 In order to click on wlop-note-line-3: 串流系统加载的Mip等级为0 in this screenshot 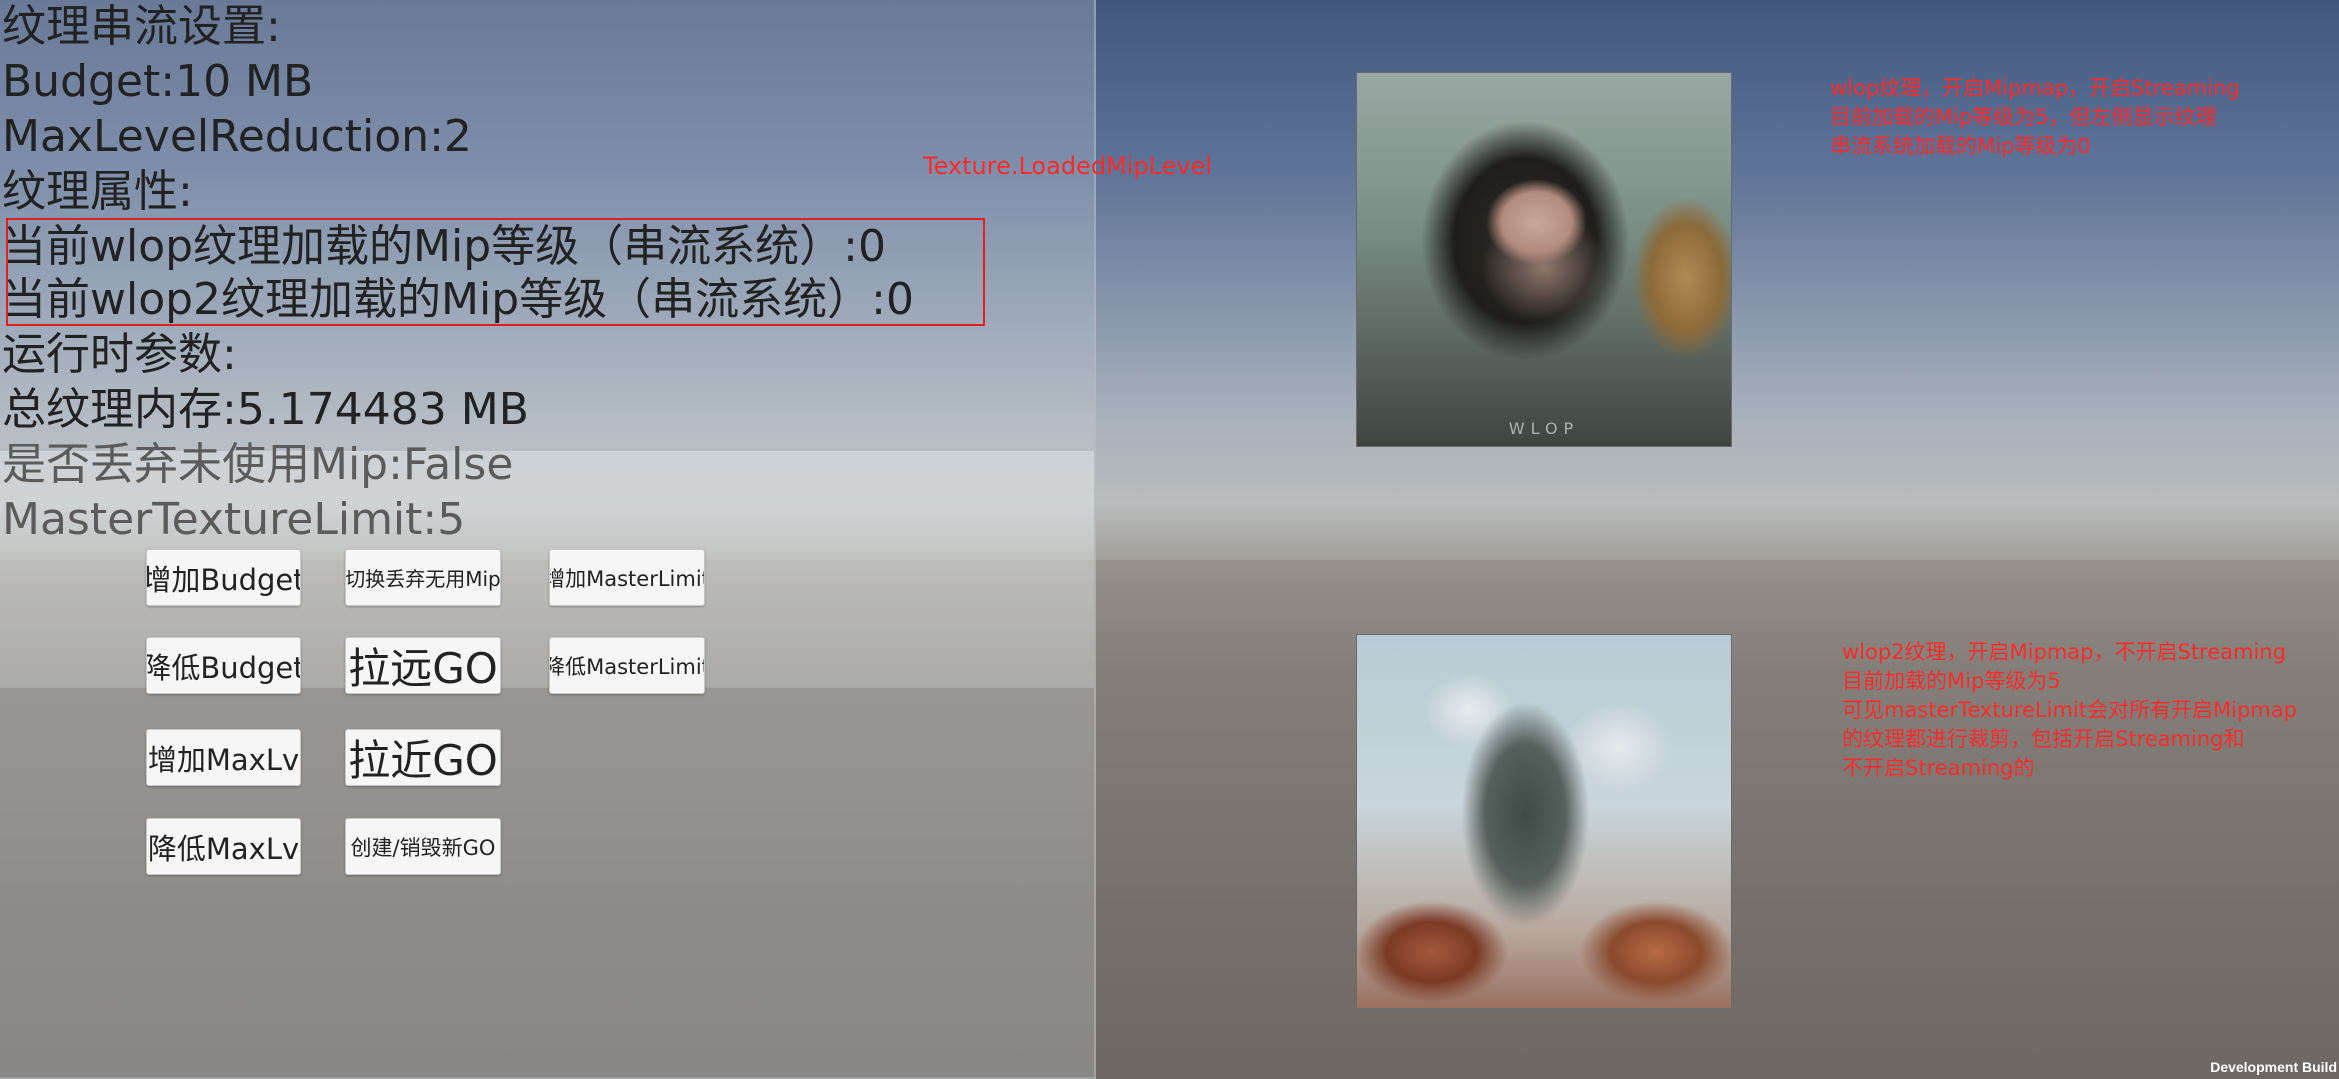, I will do `click(1960, 146)`.